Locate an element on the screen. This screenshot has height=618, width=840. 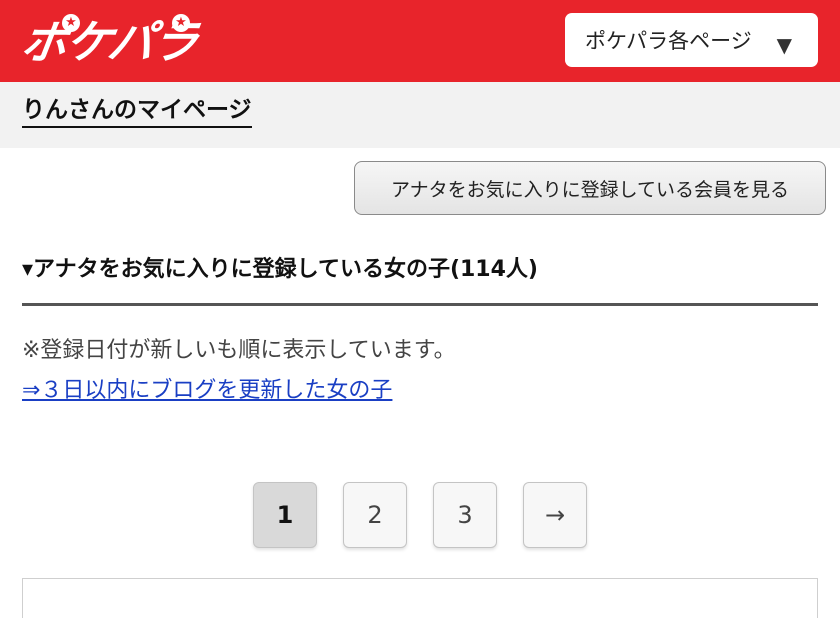
mypage-bar: りんさんのマイページ is located at coordinates (420, 115).